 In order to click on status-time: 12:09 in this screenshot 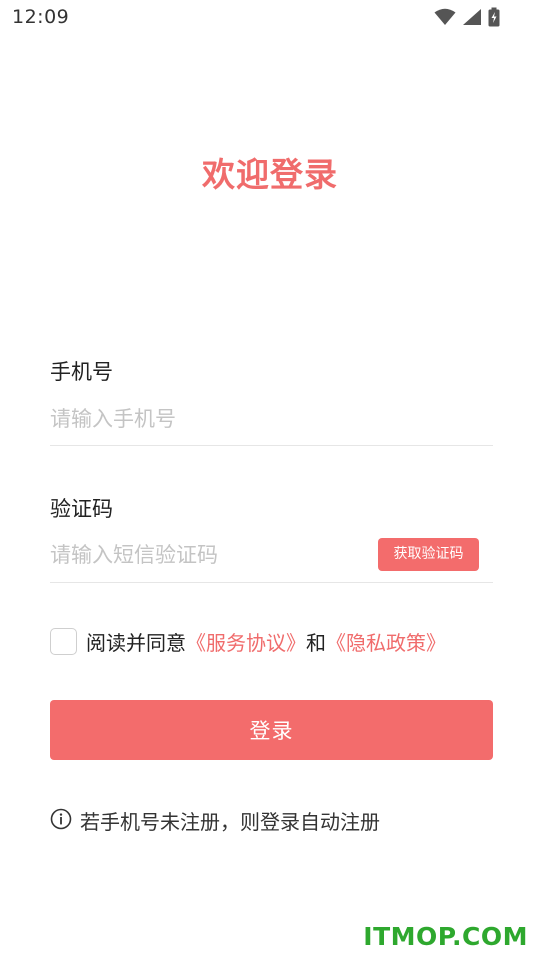, I will do `click(41, 17)`.